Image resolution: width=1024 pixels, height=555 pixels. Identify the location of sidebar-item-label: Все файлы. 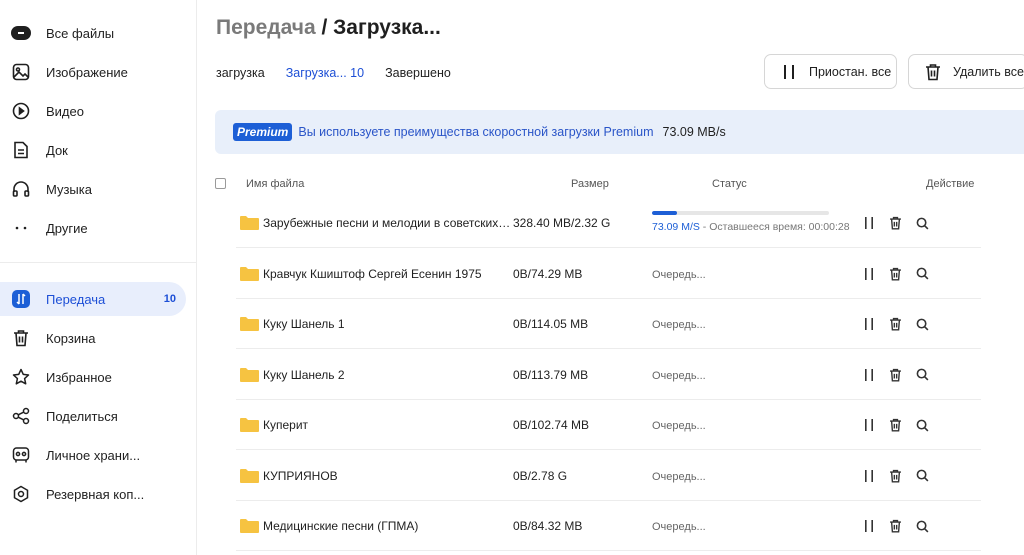
(80, 33).